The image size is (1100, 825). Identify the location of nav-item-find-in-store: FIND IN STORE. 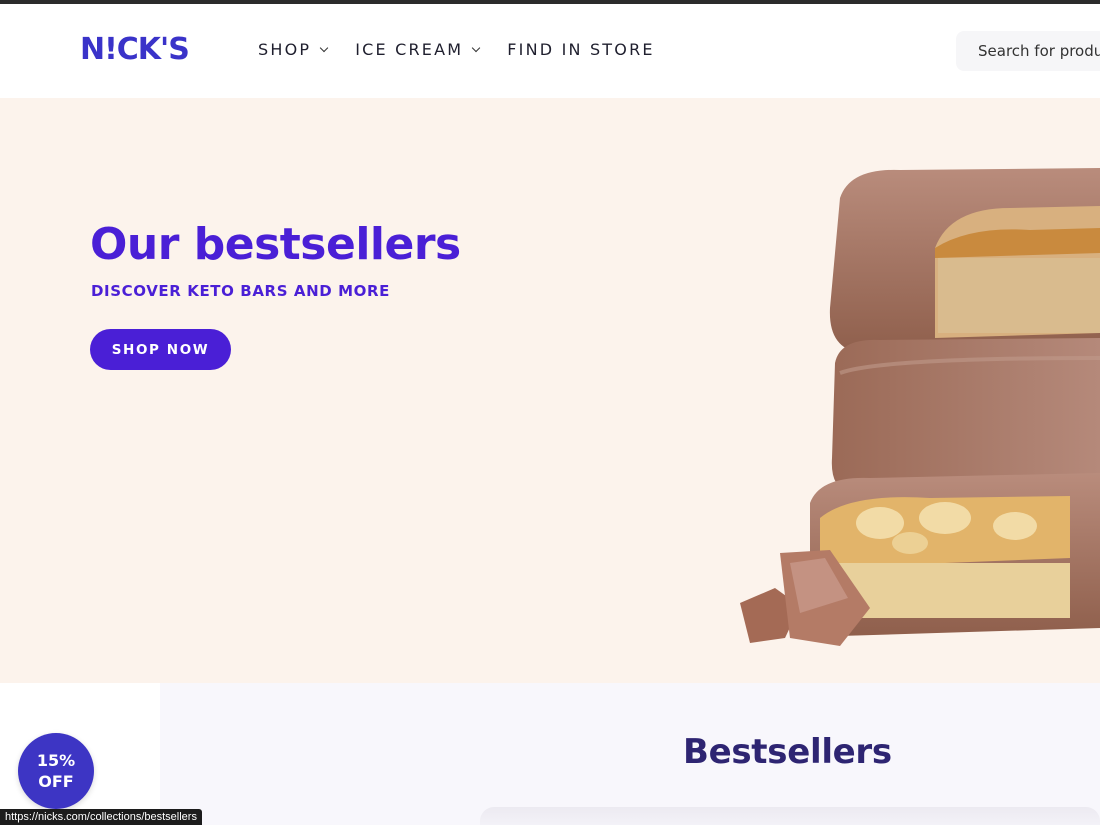
(580, 49).